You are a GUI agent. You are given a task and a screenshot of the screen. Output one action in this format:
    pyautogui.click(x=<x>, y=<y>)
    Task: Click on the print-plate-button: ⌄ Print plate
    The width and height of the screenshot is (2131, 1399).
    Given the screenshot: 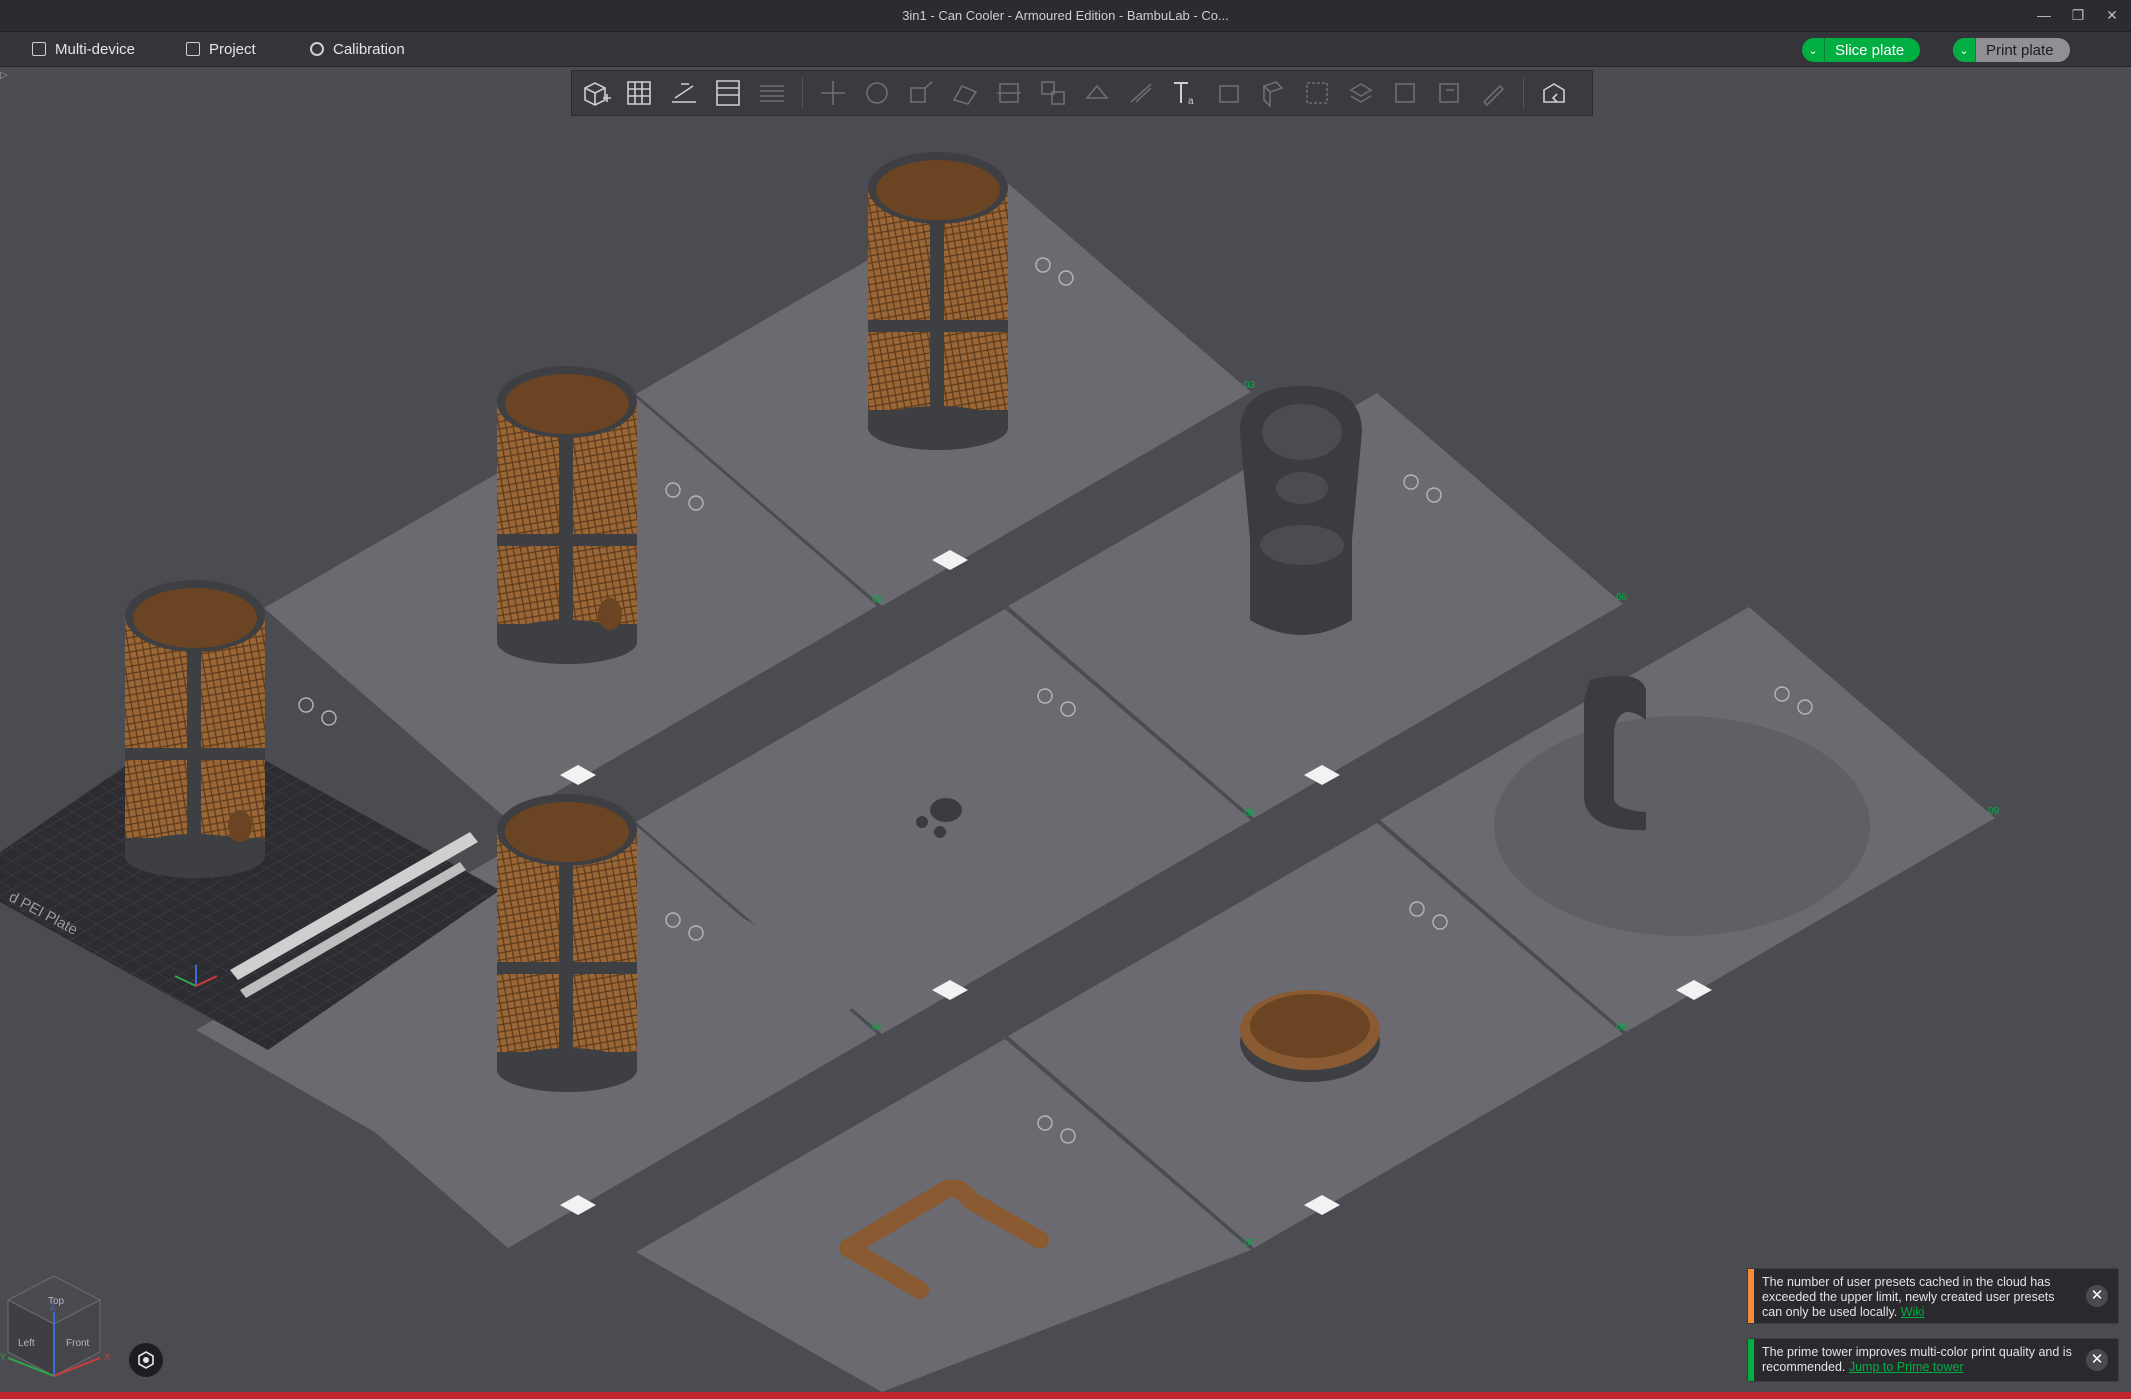 What is the action you would take?
    pyautogui.click(x=2011, y=50)
    